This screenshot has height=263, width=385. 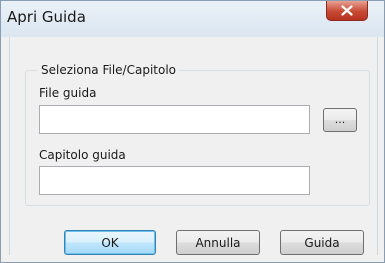 What do you see at coordinates (192, 19) in the screenshot?
I see `title-bar: Apri Guida` at bounding box center [192, 19].